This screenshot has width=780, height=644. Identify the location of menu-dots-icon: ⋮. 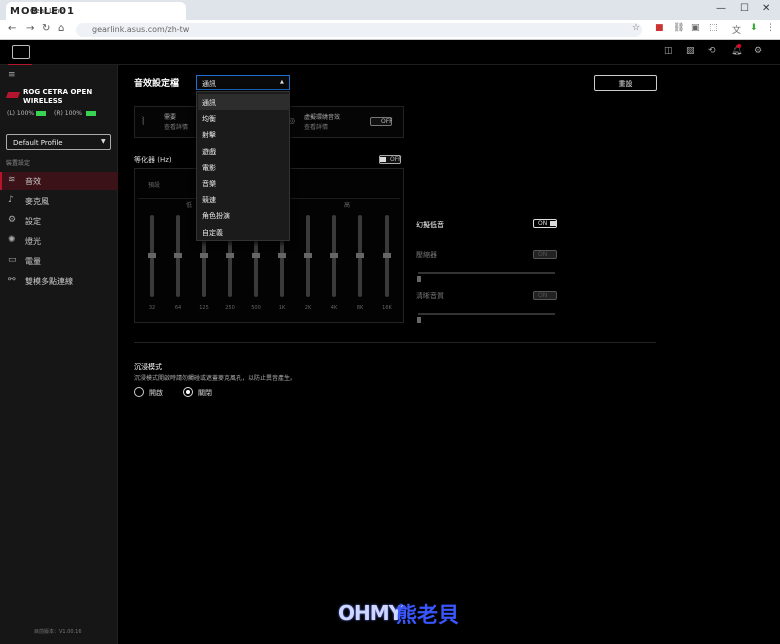
(770, 28).